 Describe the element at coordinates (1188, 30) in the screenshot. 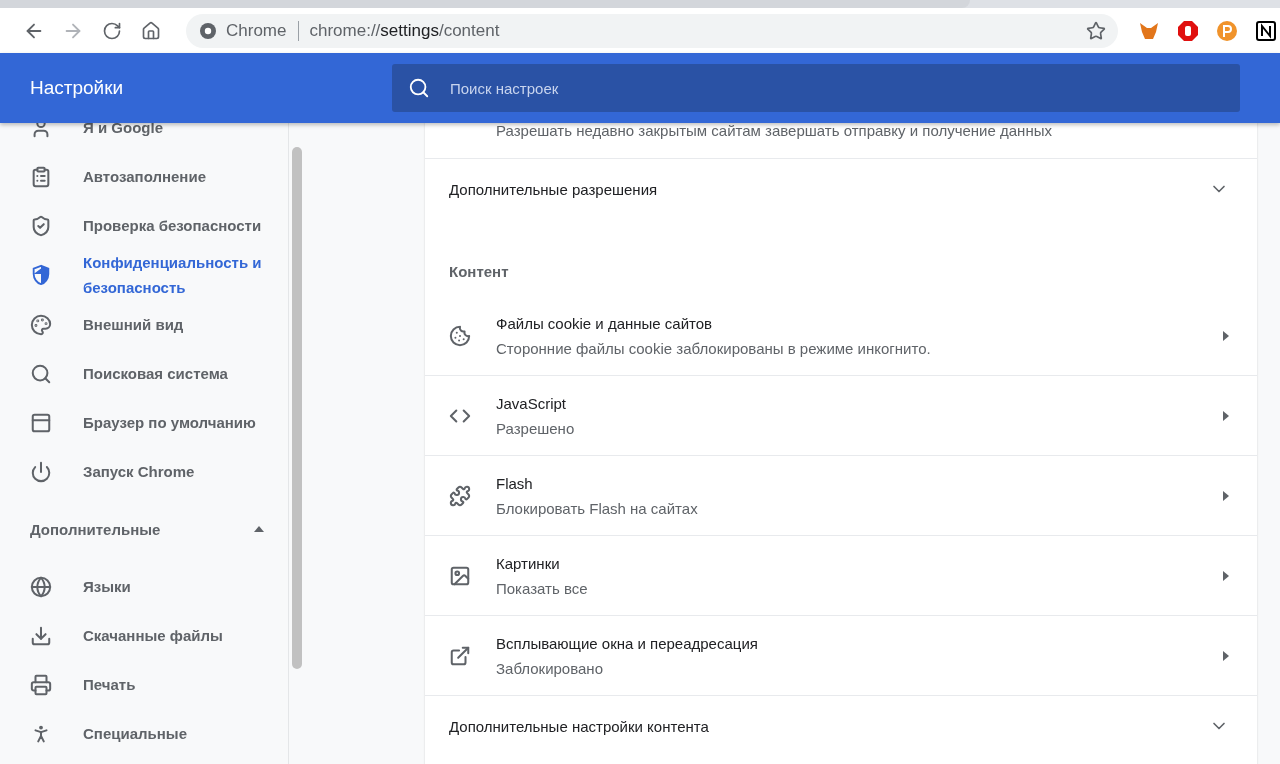

I see `hand-icon` at that location.